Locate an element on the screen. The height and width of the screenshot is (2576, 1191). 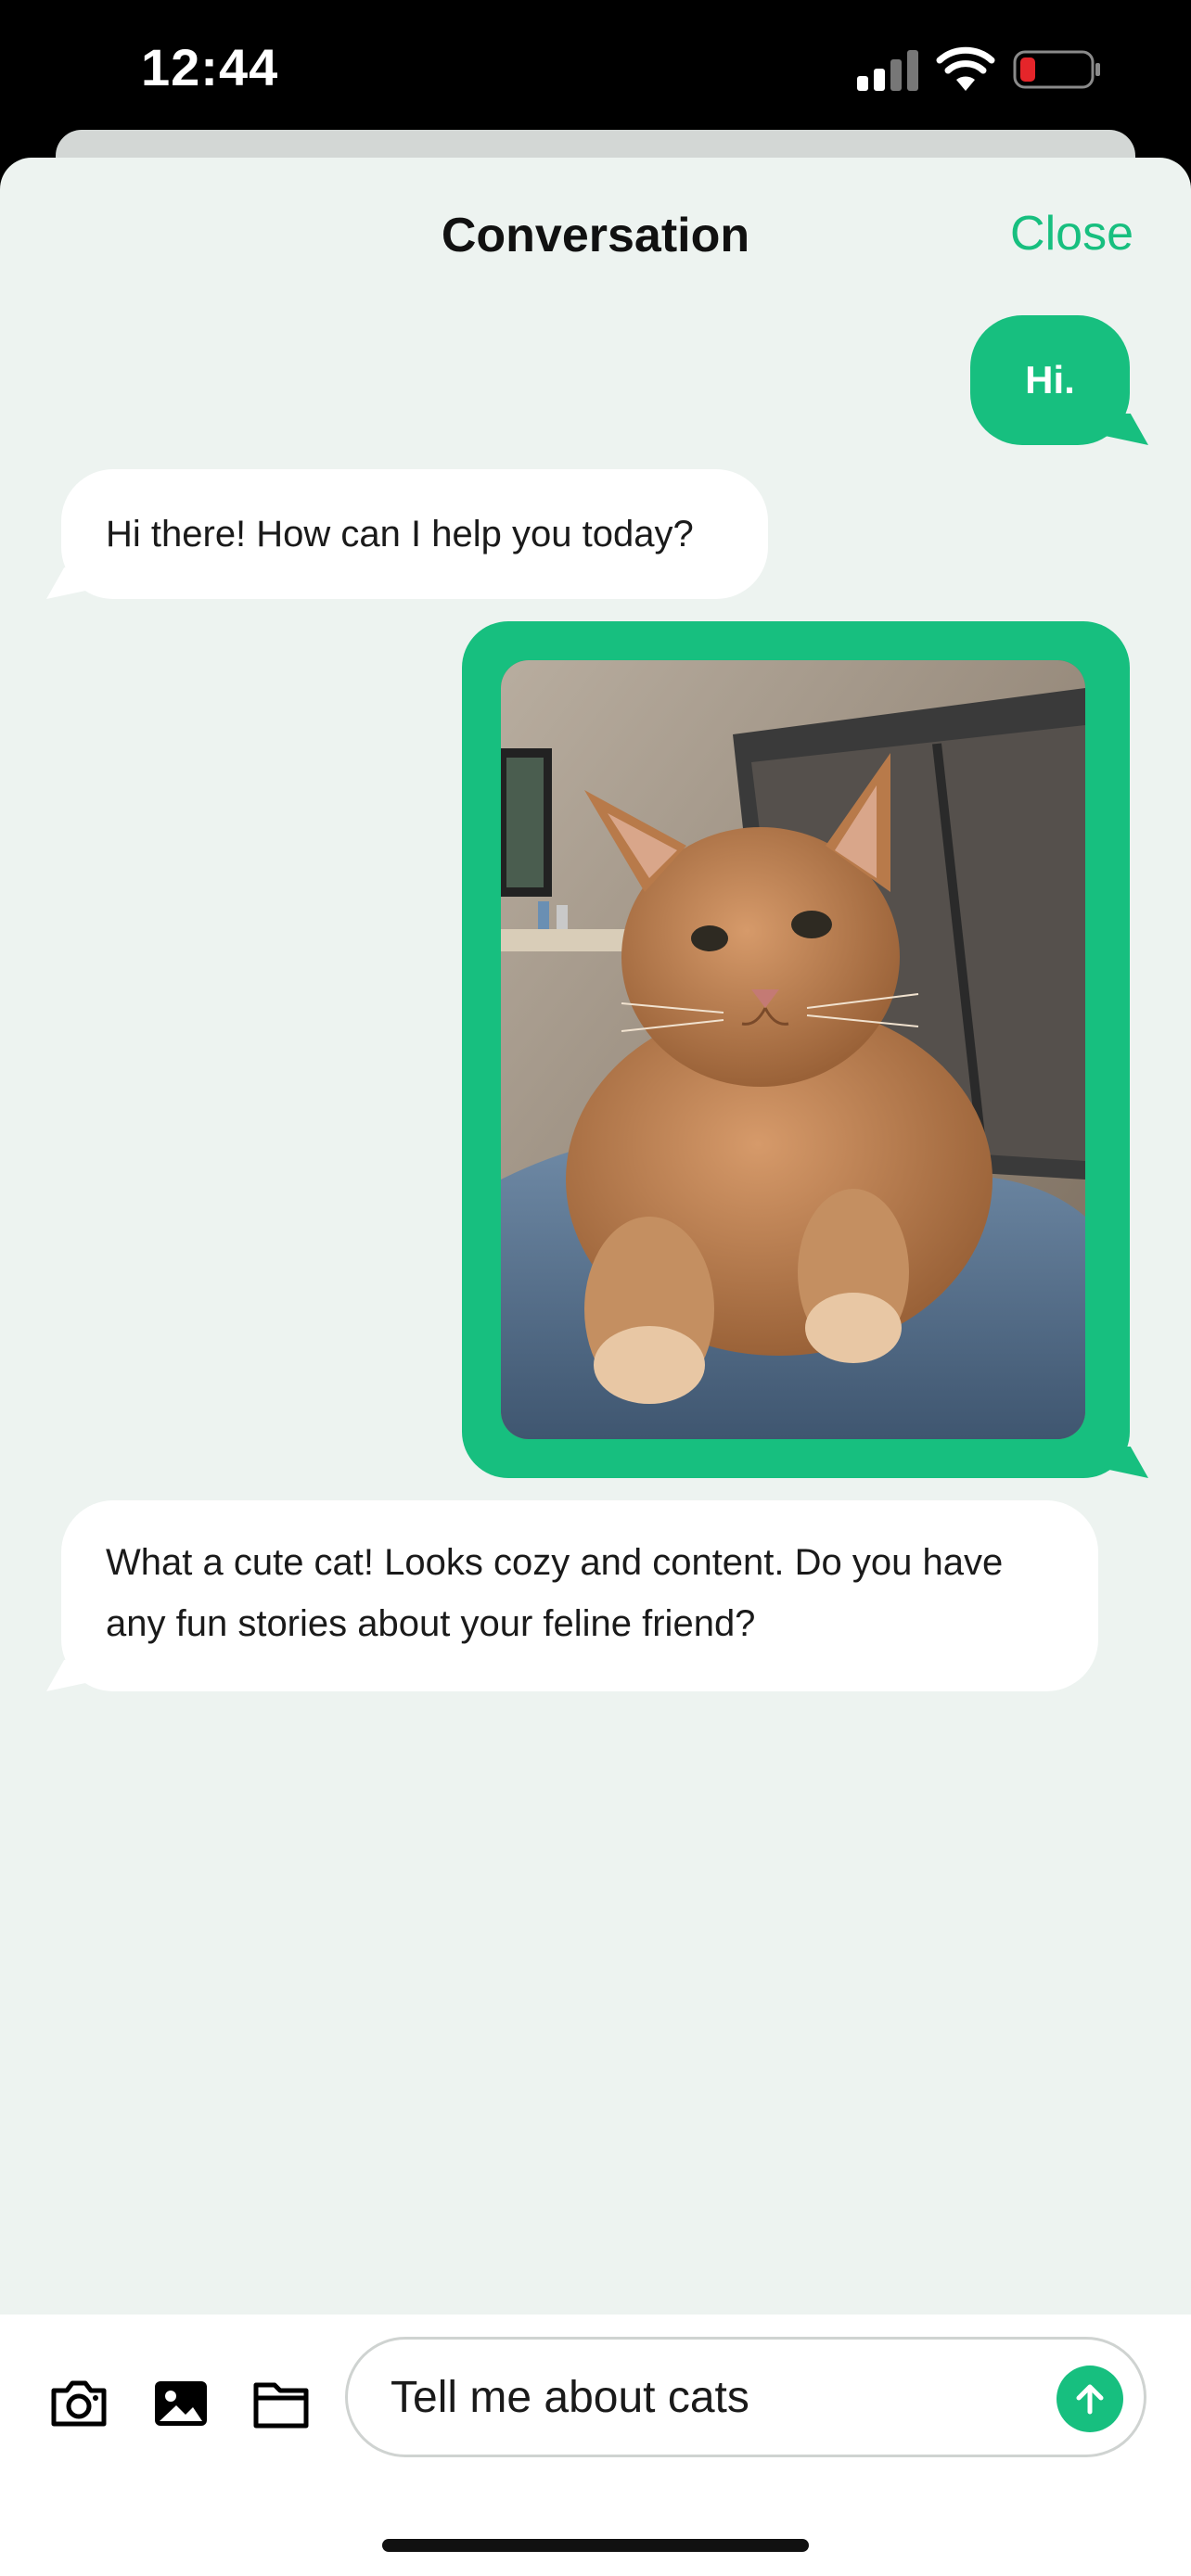
camera-icon is located at coordinates (79, 2402).